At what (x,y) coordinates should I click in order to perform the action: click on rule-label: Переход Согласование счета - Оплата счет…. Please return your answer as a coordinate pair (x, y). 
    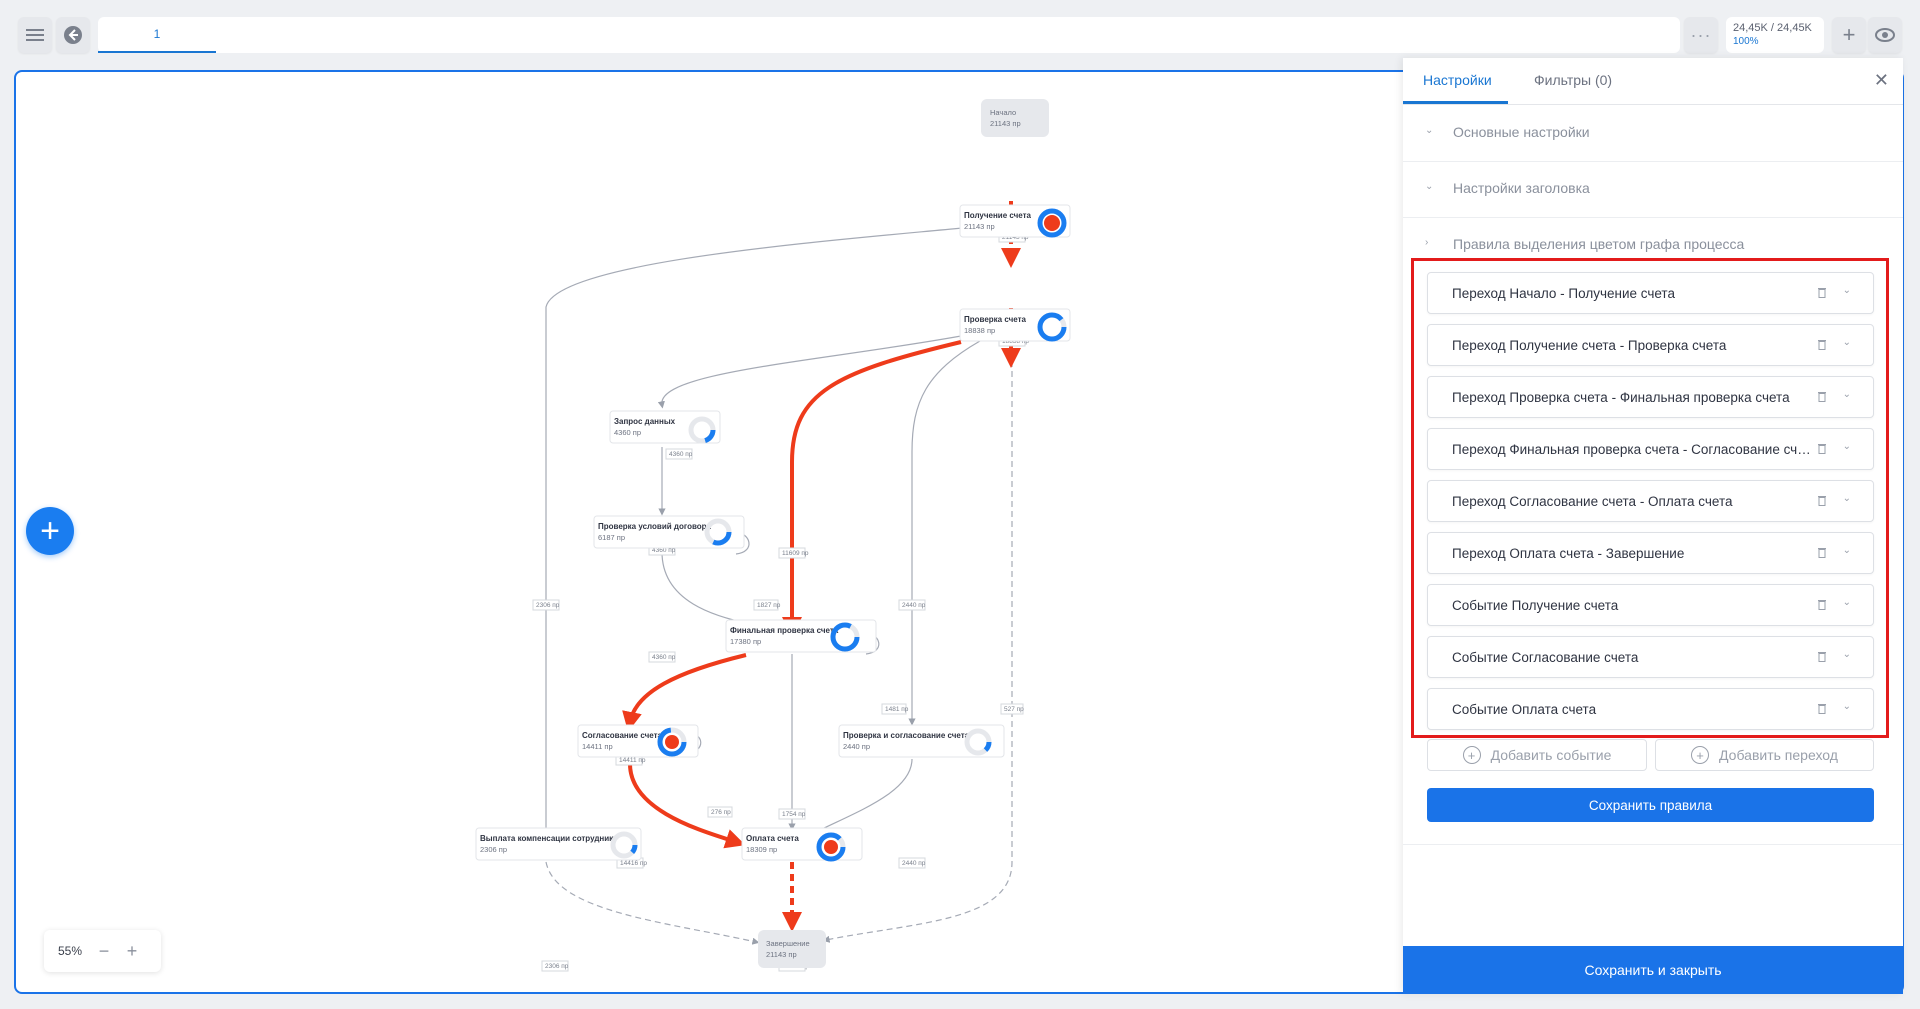
    Looking at the image, I should click on (1592, 501).